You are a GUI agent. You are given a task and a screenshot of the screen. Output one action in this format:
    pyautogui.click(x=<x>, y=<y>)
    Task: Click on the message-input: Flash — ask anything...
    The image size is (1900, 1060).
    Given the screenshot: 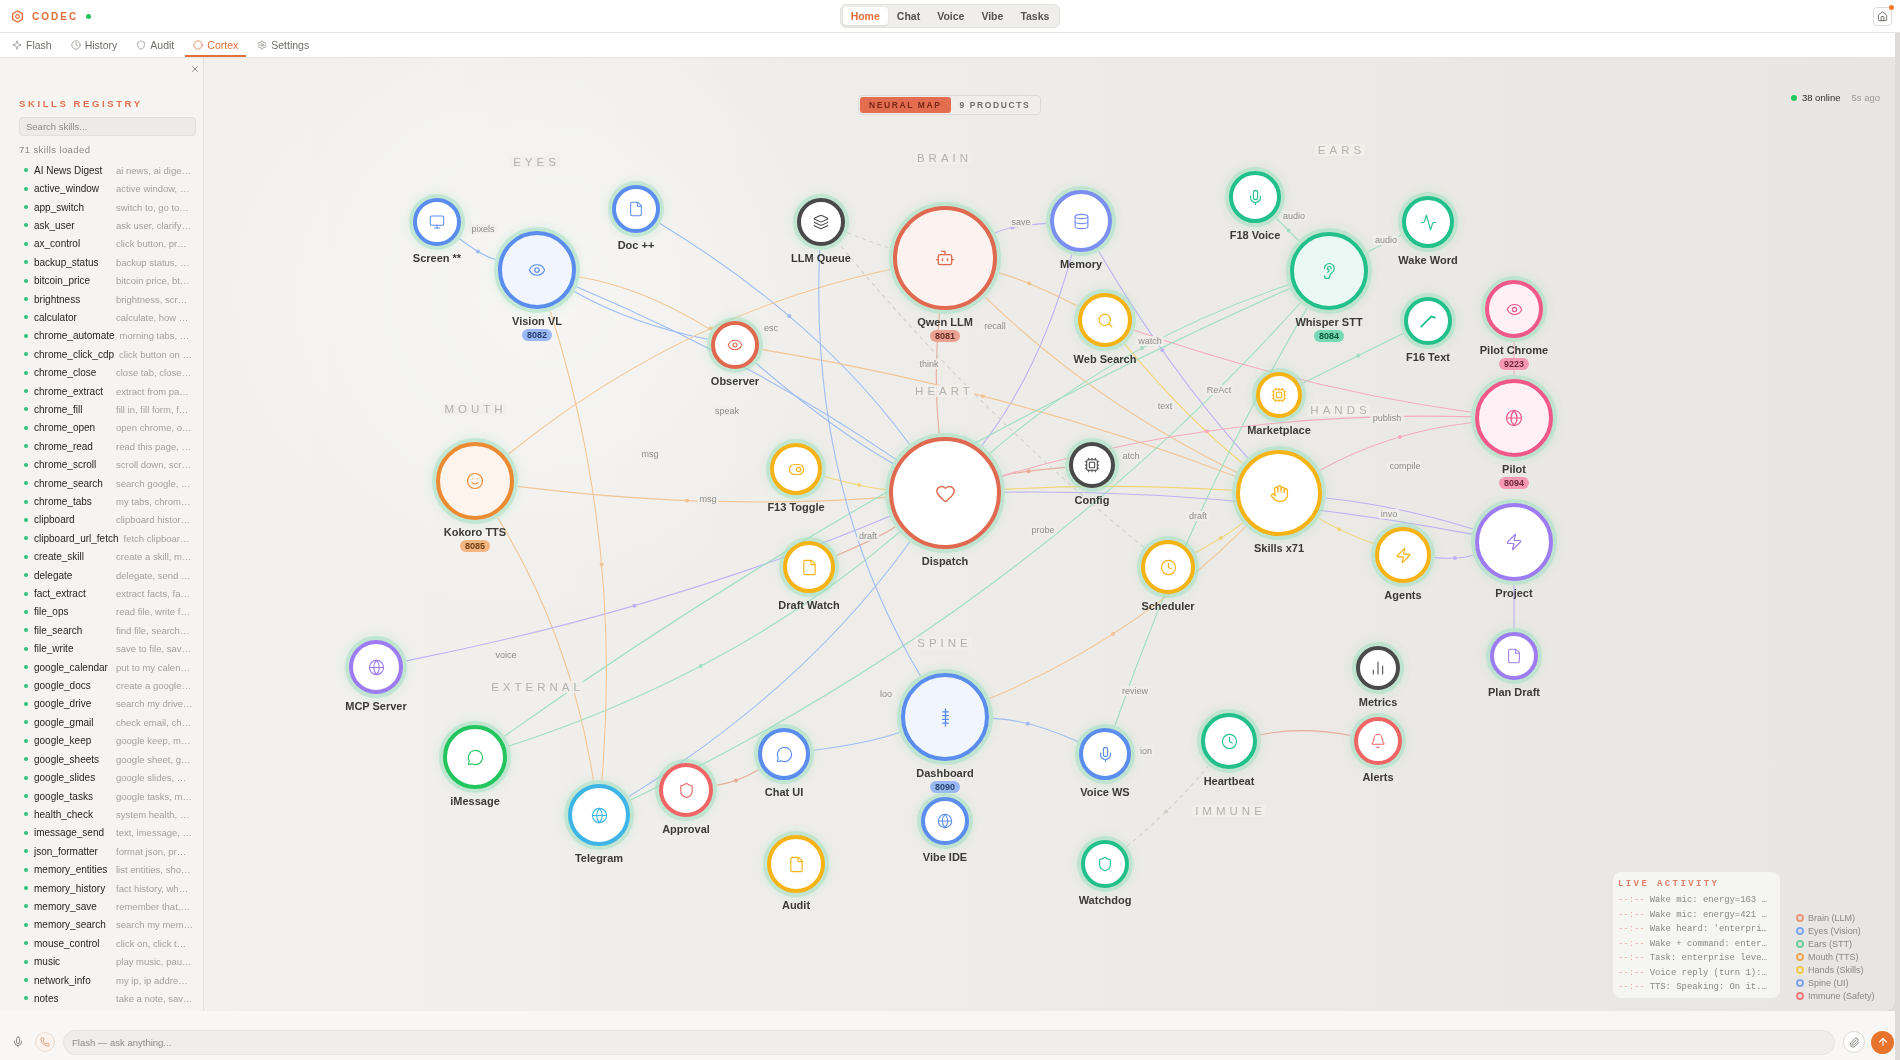 What is the action you would take?
    pyautogui.click(x=949, y=1042)
    